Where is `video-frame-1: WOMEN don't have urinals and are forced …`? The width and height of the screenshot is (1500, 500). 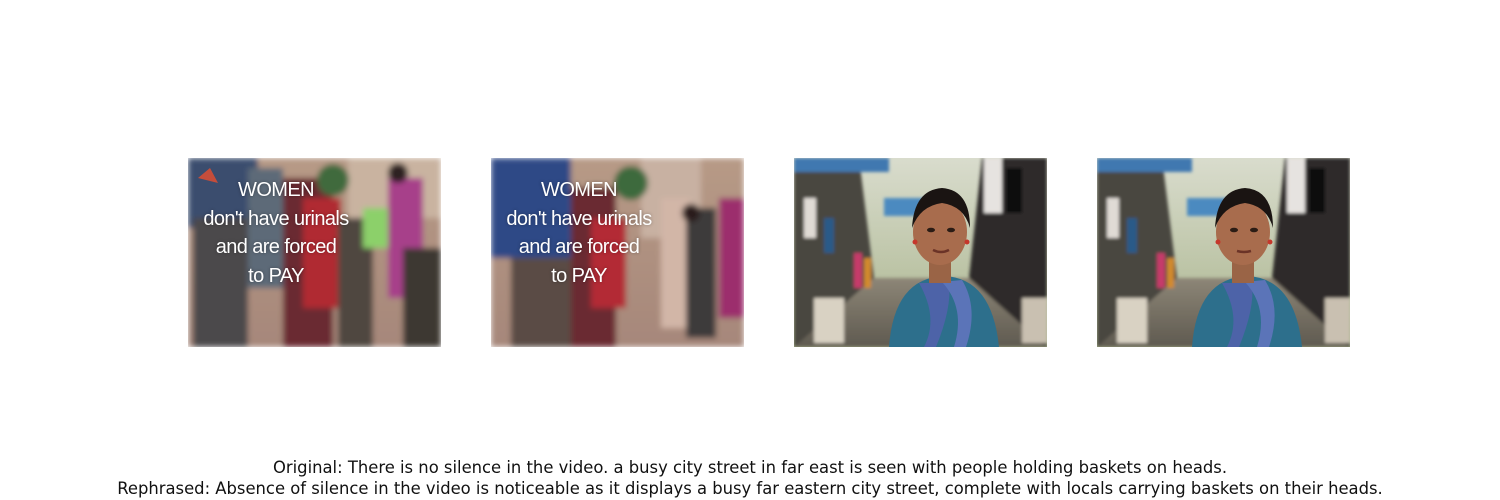 video-frame-1: WOMEN don't have urinals and are forced … is located at coordinates (314, 252).